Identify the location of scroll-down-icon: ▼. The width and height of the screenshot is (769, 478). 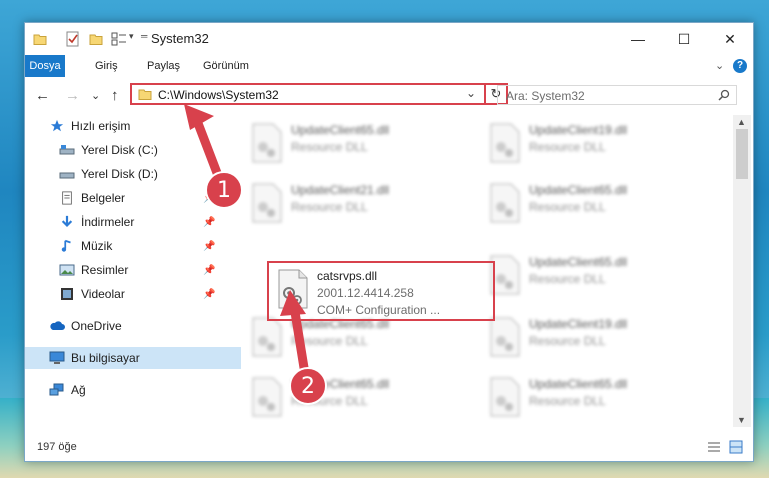
(741, 420).